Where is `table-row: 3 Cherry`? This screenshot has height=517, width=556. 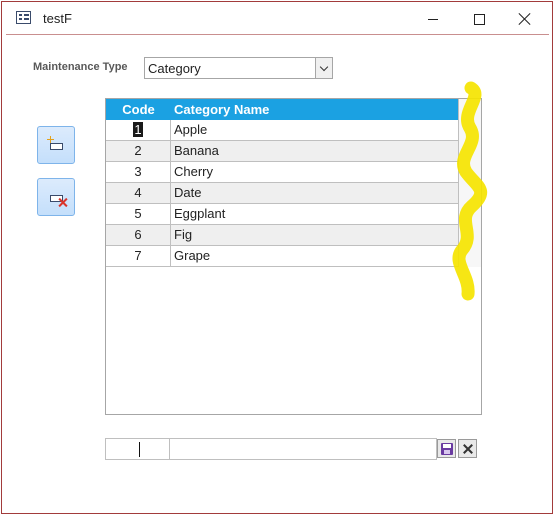 table-row: 3 Cherry is located at coordinates (282, 172).